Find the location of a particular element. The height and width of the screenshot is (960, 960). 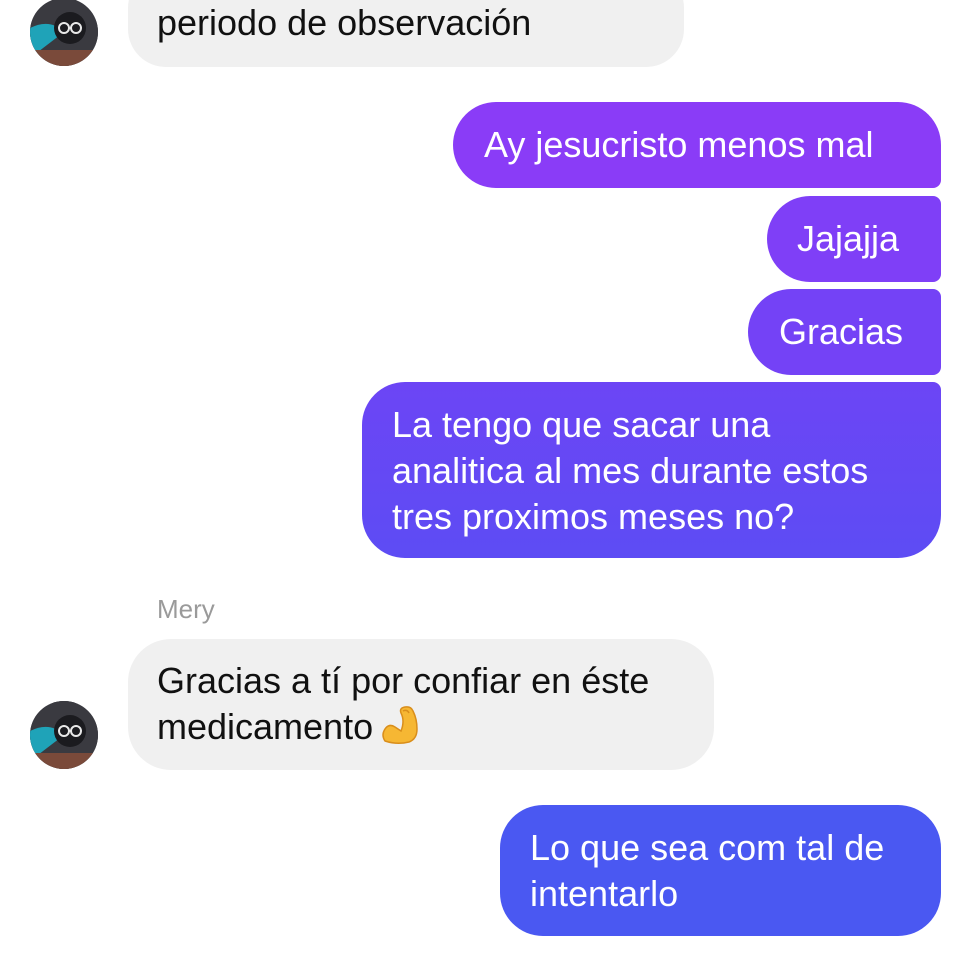

message-text: periodo de observación is located at coordinates (344, 22).